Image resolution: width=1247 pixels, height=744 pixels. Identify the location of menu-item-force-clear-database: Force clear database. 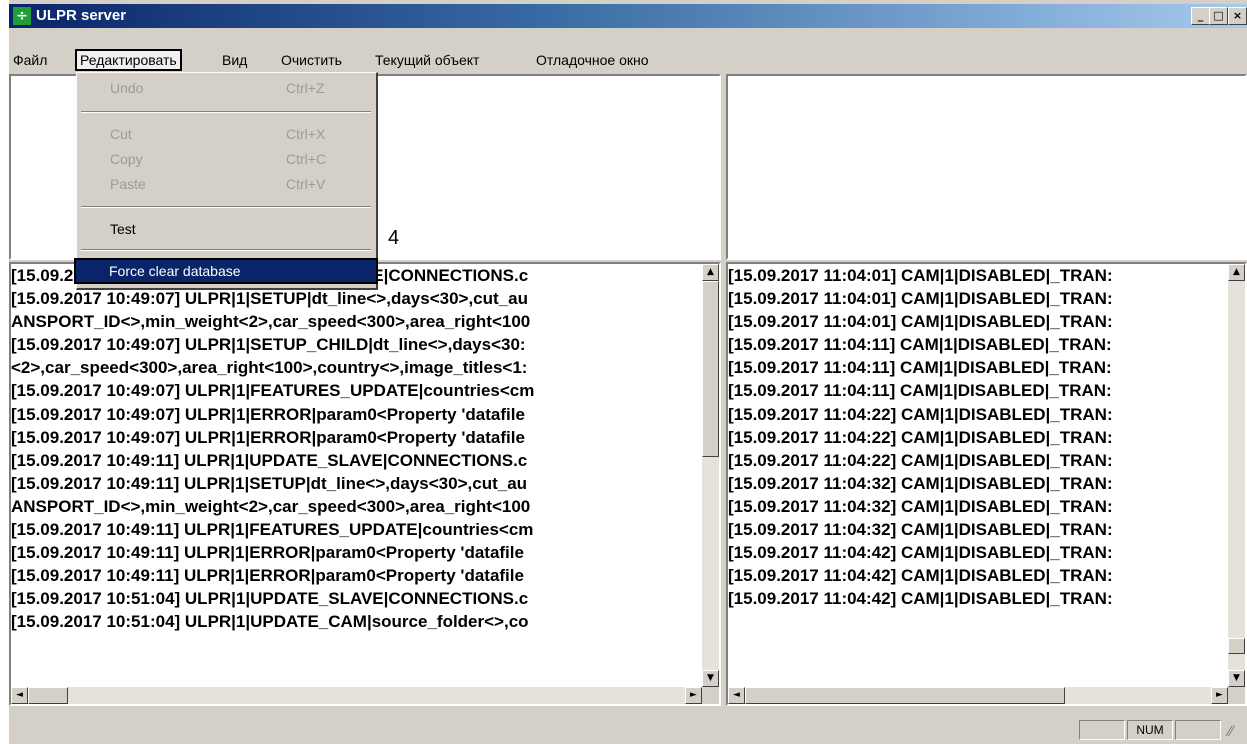
(226, 271).